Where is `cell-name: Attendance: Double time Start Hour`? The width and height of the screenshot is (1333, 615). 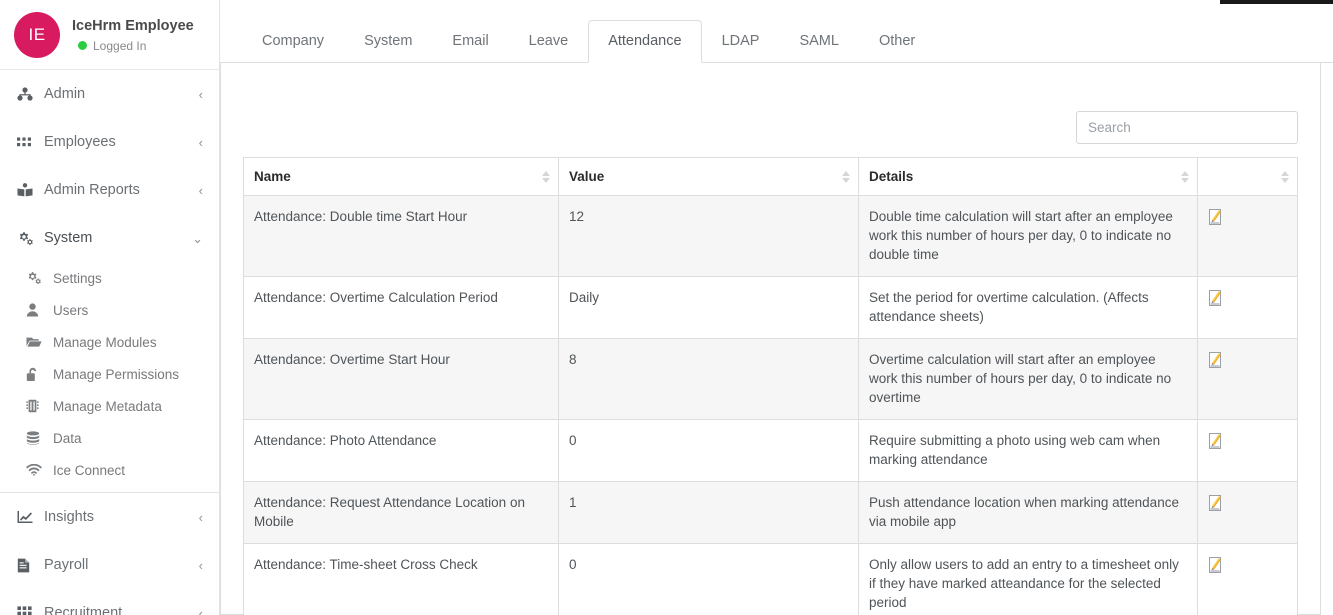
cell-name: Attendance: Double time Start Hour is located at coordinates (401, 236).